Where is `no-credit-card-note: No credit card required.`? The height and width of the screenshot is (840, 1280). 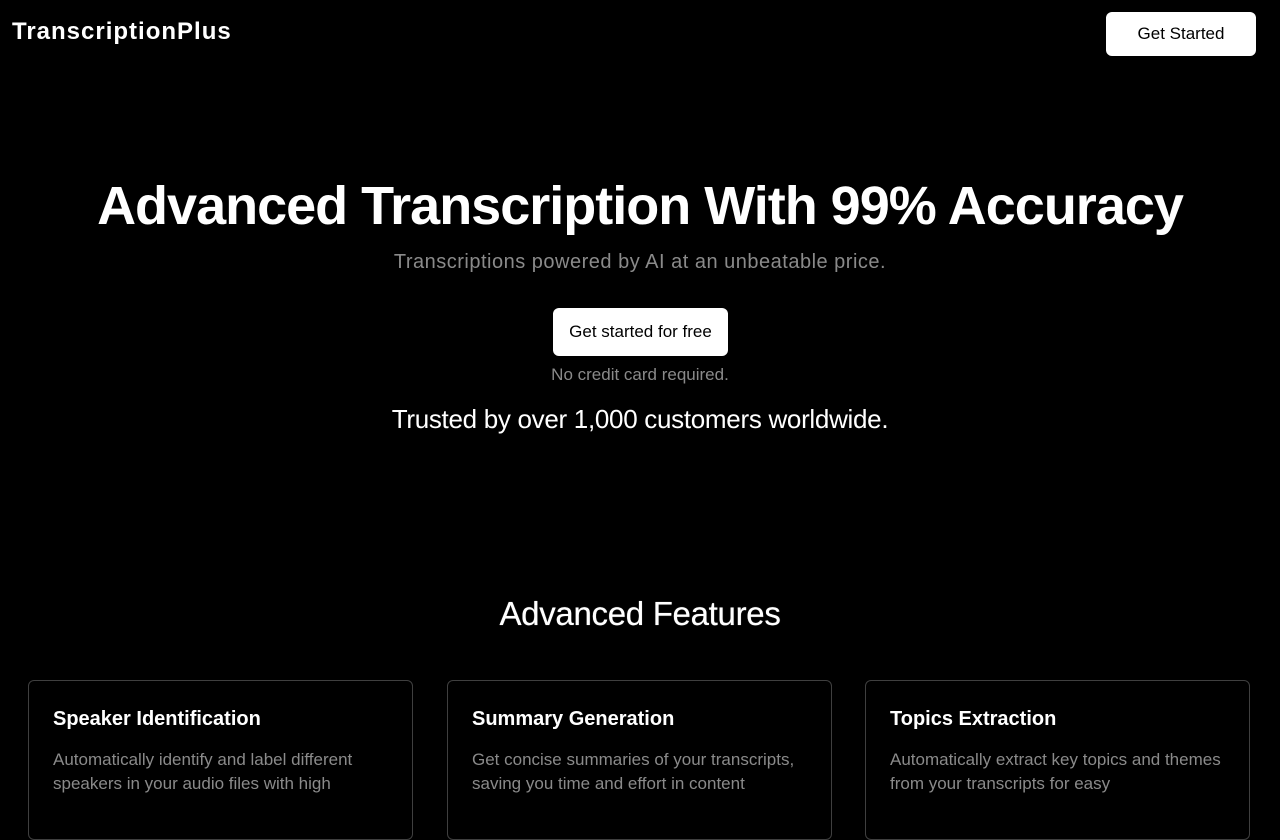 no-credit-card-note: No credit card required. is located at coordinates (640, 374).